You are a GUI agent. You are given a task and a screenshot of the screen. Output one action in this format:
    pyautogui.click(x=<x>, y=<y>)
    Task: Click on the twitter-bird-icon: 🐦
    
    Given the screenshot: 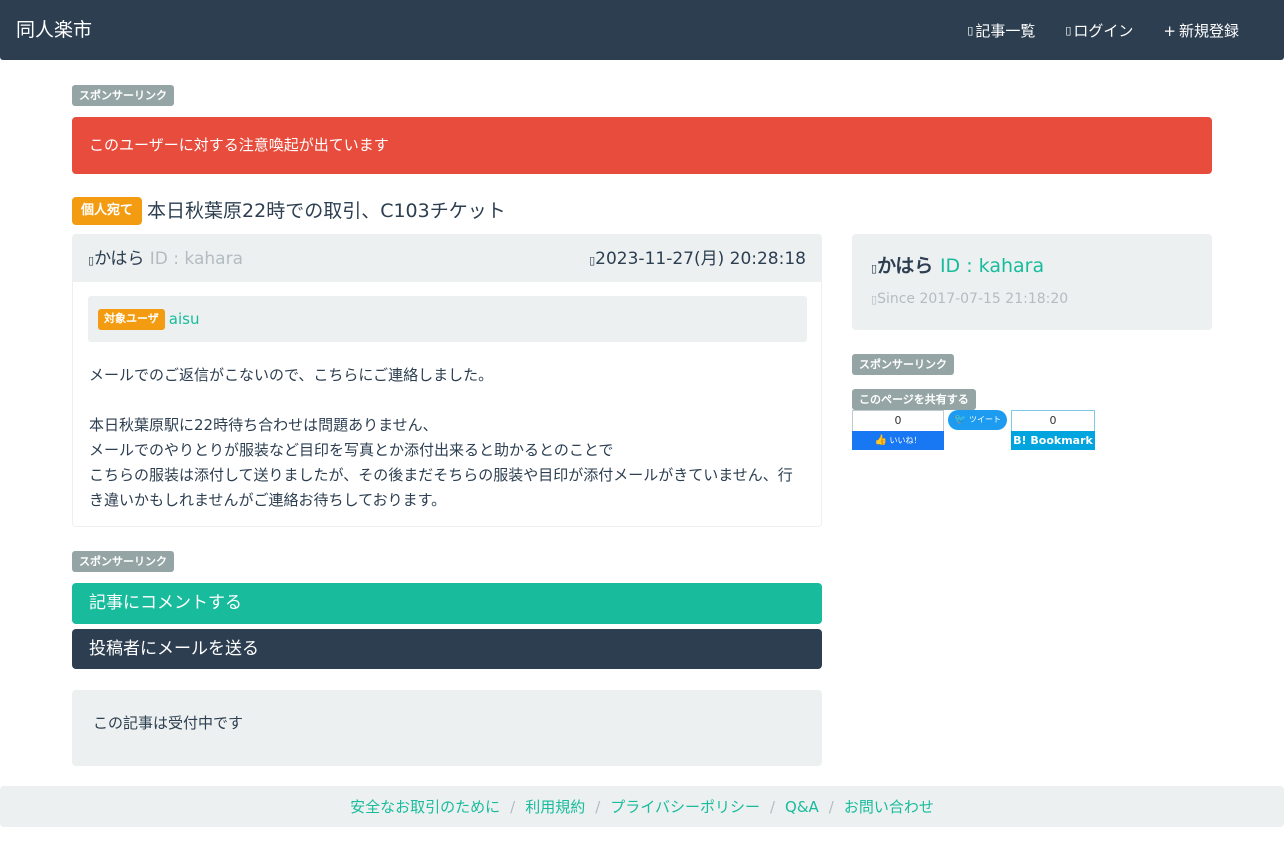 What is the action you would take?
    pyautogui.click(x=960, y=419)
    